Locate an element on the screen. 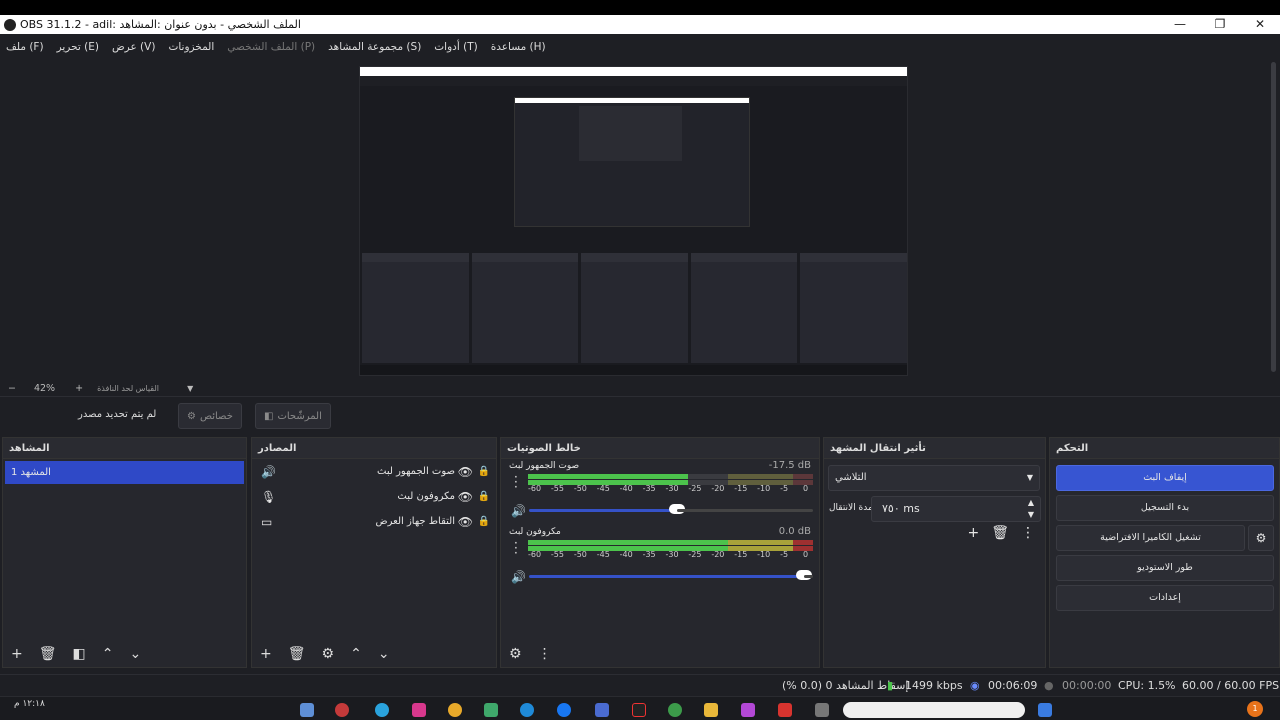 Image resolution: width=1280 pixels, height=720 pixels. db-tick-label: -40 is located at coordinates (626, 554).